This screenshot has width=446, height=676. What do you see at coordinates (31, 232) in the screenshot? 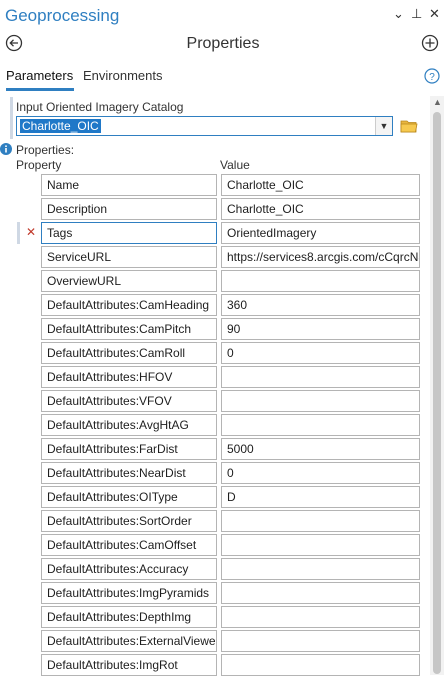
I see `delete-row-icon: ✕` at bounding box center [31, 232].